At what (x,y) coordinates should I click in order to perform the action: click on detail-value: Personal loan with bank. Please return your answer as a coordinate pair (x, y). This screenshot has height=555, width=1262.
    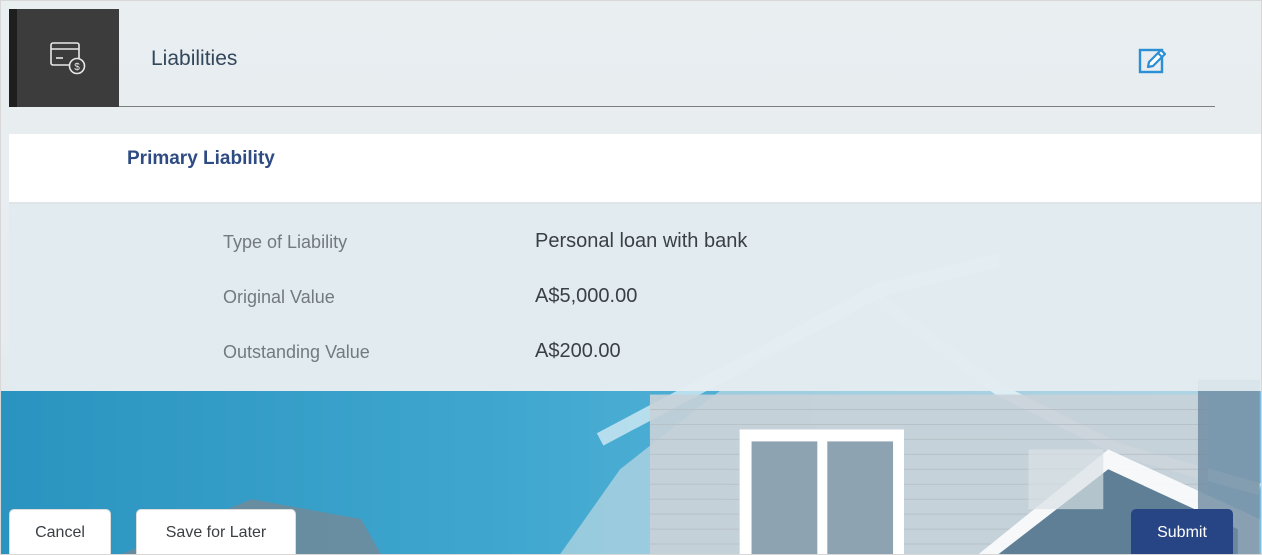
    Looking at the image, I should click on (641, 241).